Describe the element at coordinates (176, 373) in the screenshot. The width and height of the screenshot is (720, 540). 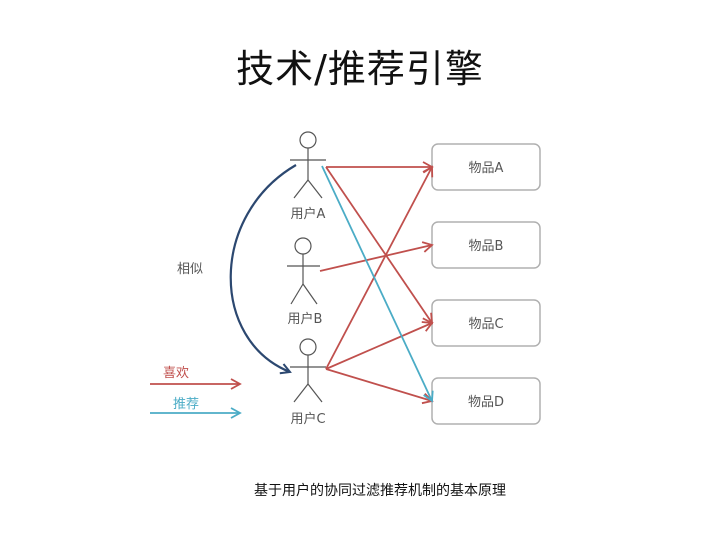
I see `legend-like-label: 喜欢` at that location.